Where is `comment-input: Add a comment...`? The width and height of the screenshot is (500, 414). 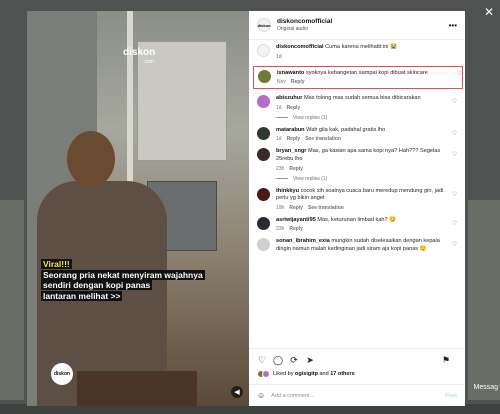
comment-input: Add a comment... is located at coordinates (358, 396).